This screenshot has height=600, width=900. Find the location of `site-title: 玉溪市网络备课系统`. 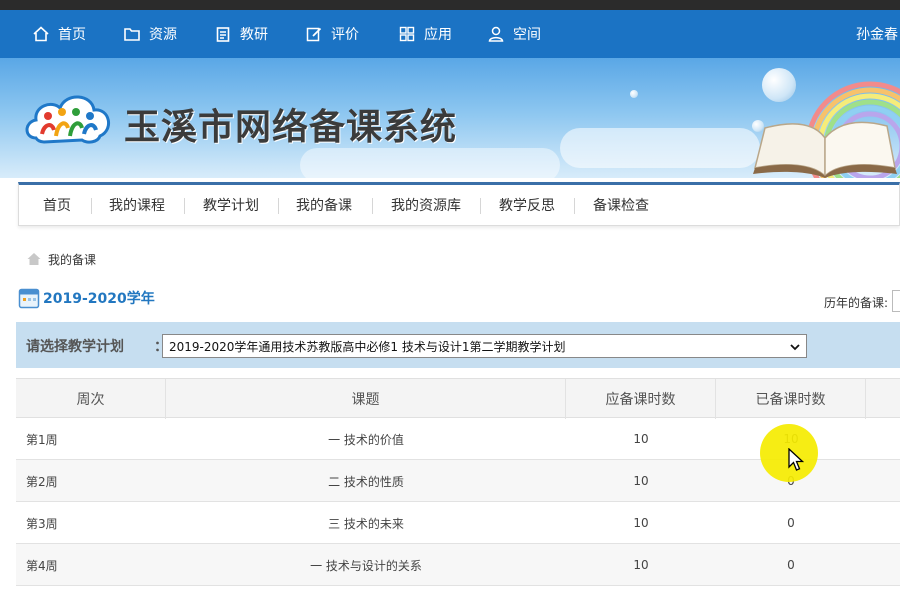

site-title: 玉溪市网络备课系统 is located at coordinates (291, 127).